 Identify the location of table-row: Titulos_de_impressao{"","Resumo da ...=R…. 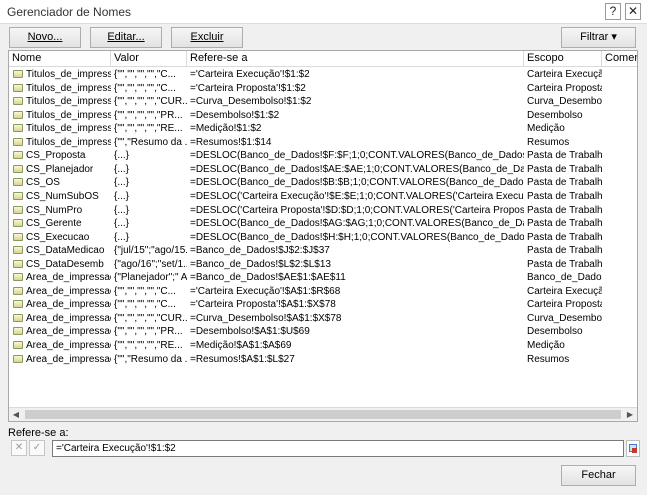
(323, 142).